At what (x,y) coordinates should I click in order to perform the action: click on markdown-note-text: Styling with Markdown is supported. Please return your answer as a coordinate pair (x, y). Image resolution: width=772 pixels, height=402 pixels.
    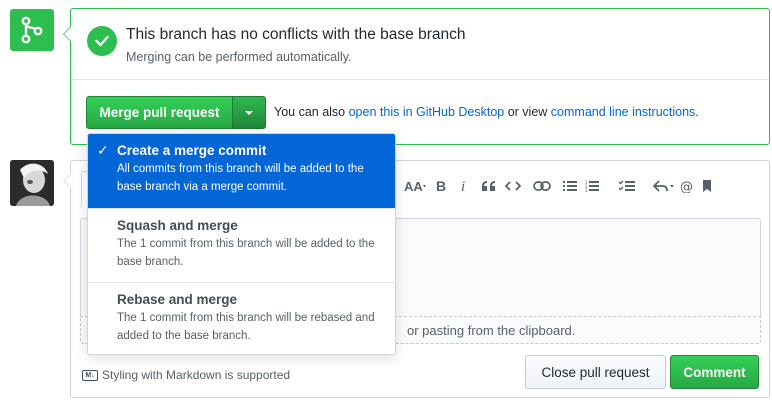
    Looking at the image, I should click on (196, 375).